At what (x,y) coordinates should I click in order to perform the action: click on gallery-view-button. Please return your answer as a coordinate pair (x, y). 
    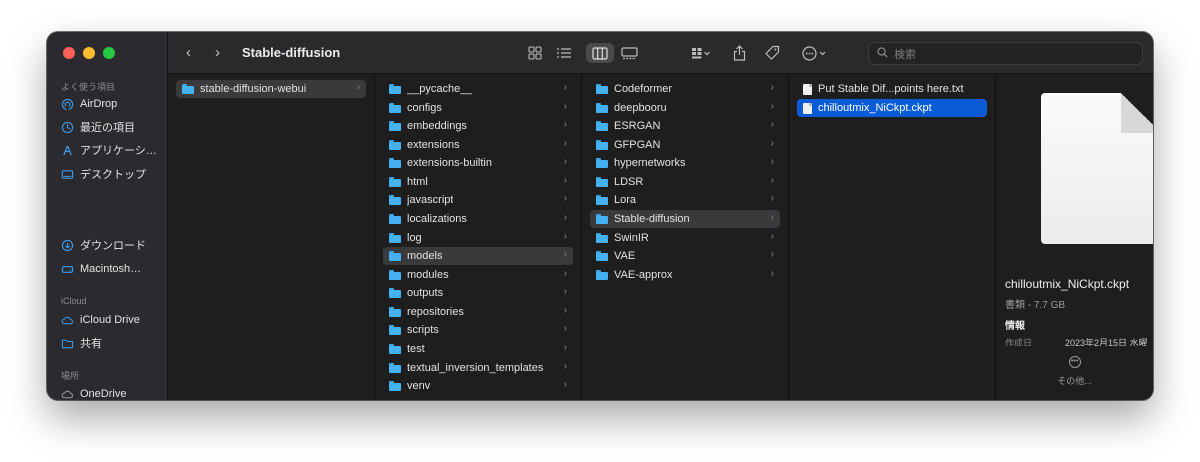
    Looking at the image, I should click on (629, 53).